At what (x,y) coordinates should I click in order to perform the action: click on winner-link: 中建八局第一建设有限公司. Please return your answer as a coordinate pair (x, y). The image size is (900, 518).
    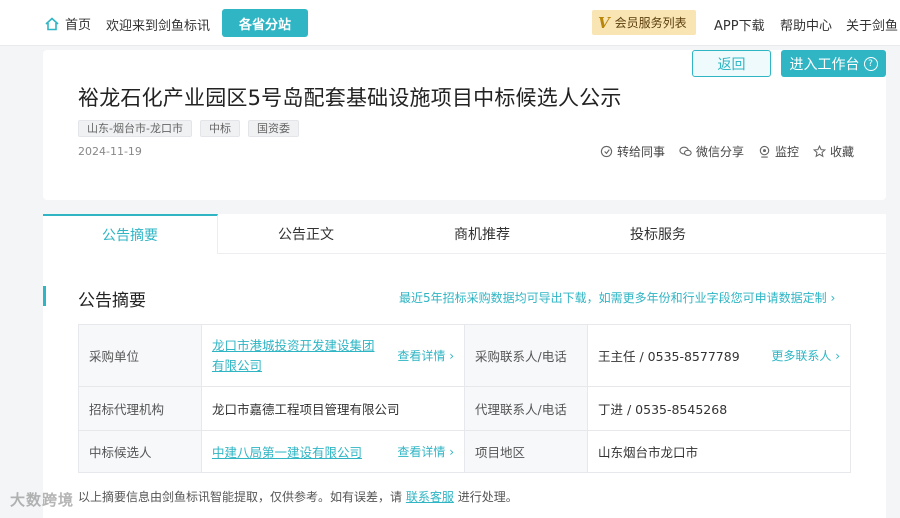
    Looking at the image, I should click on (287, 451).